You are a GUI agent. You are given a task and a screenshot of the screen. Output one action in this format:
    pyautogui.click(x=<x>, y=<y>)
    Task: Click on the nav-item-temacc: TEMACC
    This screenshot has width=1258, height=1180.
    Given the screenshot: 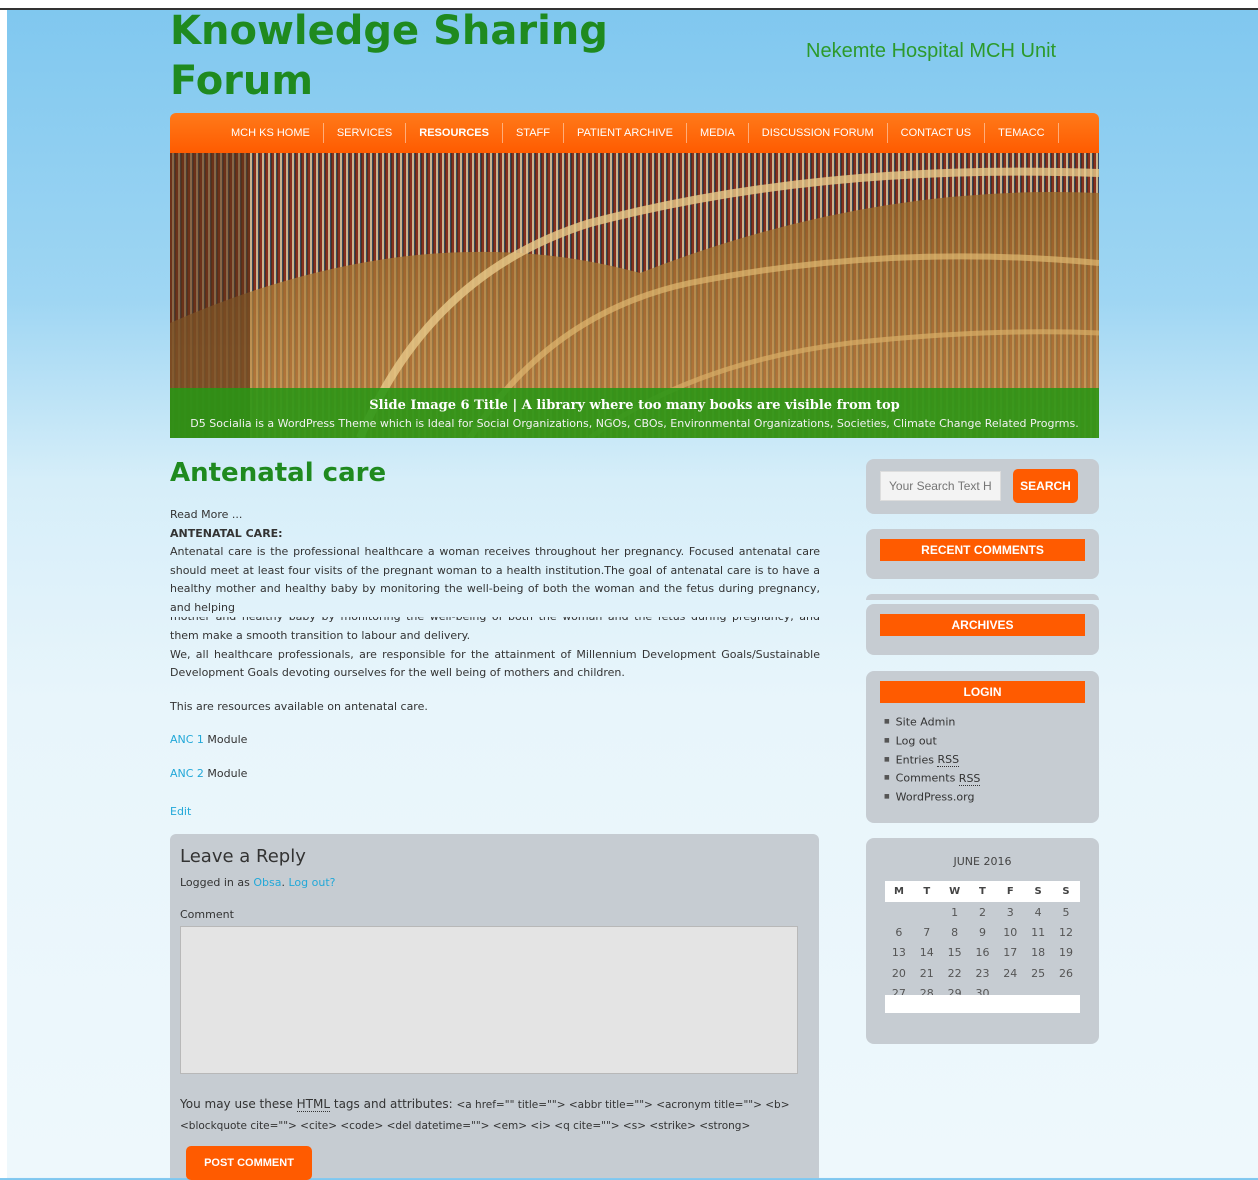 What is the action you would take?
    pyautogui.click(x=1022, y=133)
    